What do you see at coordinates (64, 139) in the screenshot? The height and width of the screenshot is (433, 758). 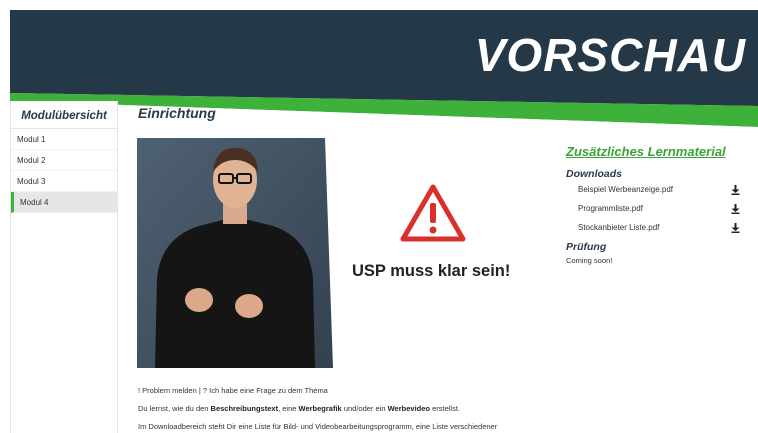 I see `sidebar-item-modul-1: Modul 1` at bounding box center [64, 139].